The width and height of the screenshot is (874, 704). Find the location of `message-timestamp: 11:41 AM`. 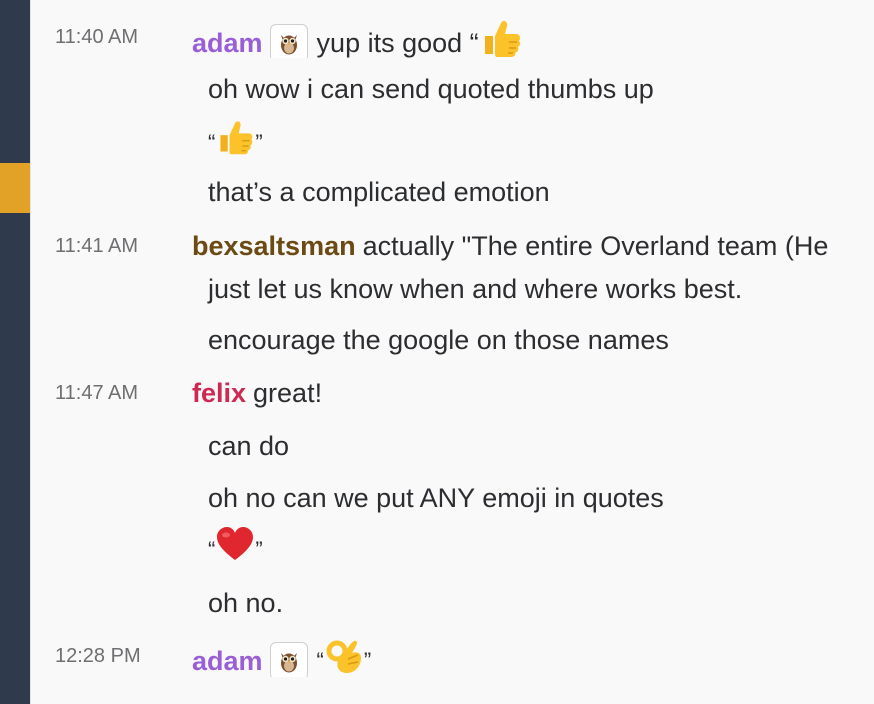

message-timestamp: 11:41 AM is located at coordinates (96, 246).